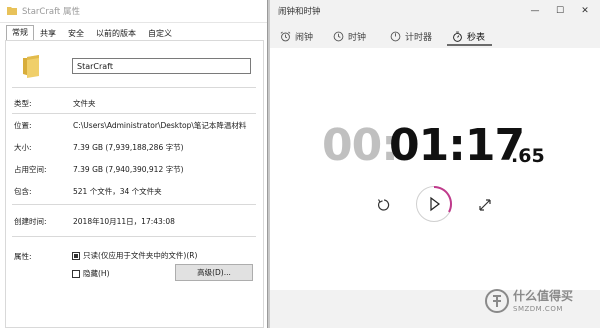  I want to click on clock-title: 闹钟和时钟, so click(299, 12).